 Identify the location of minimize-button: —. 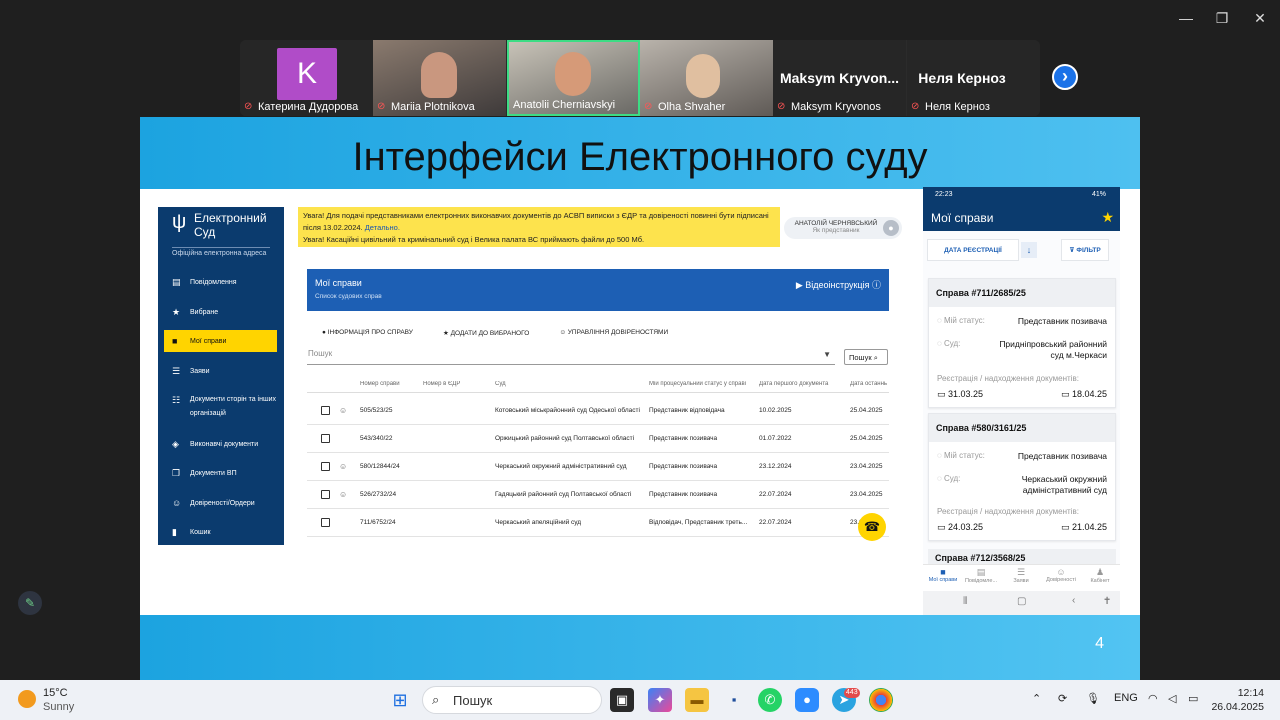
(1186, 18).